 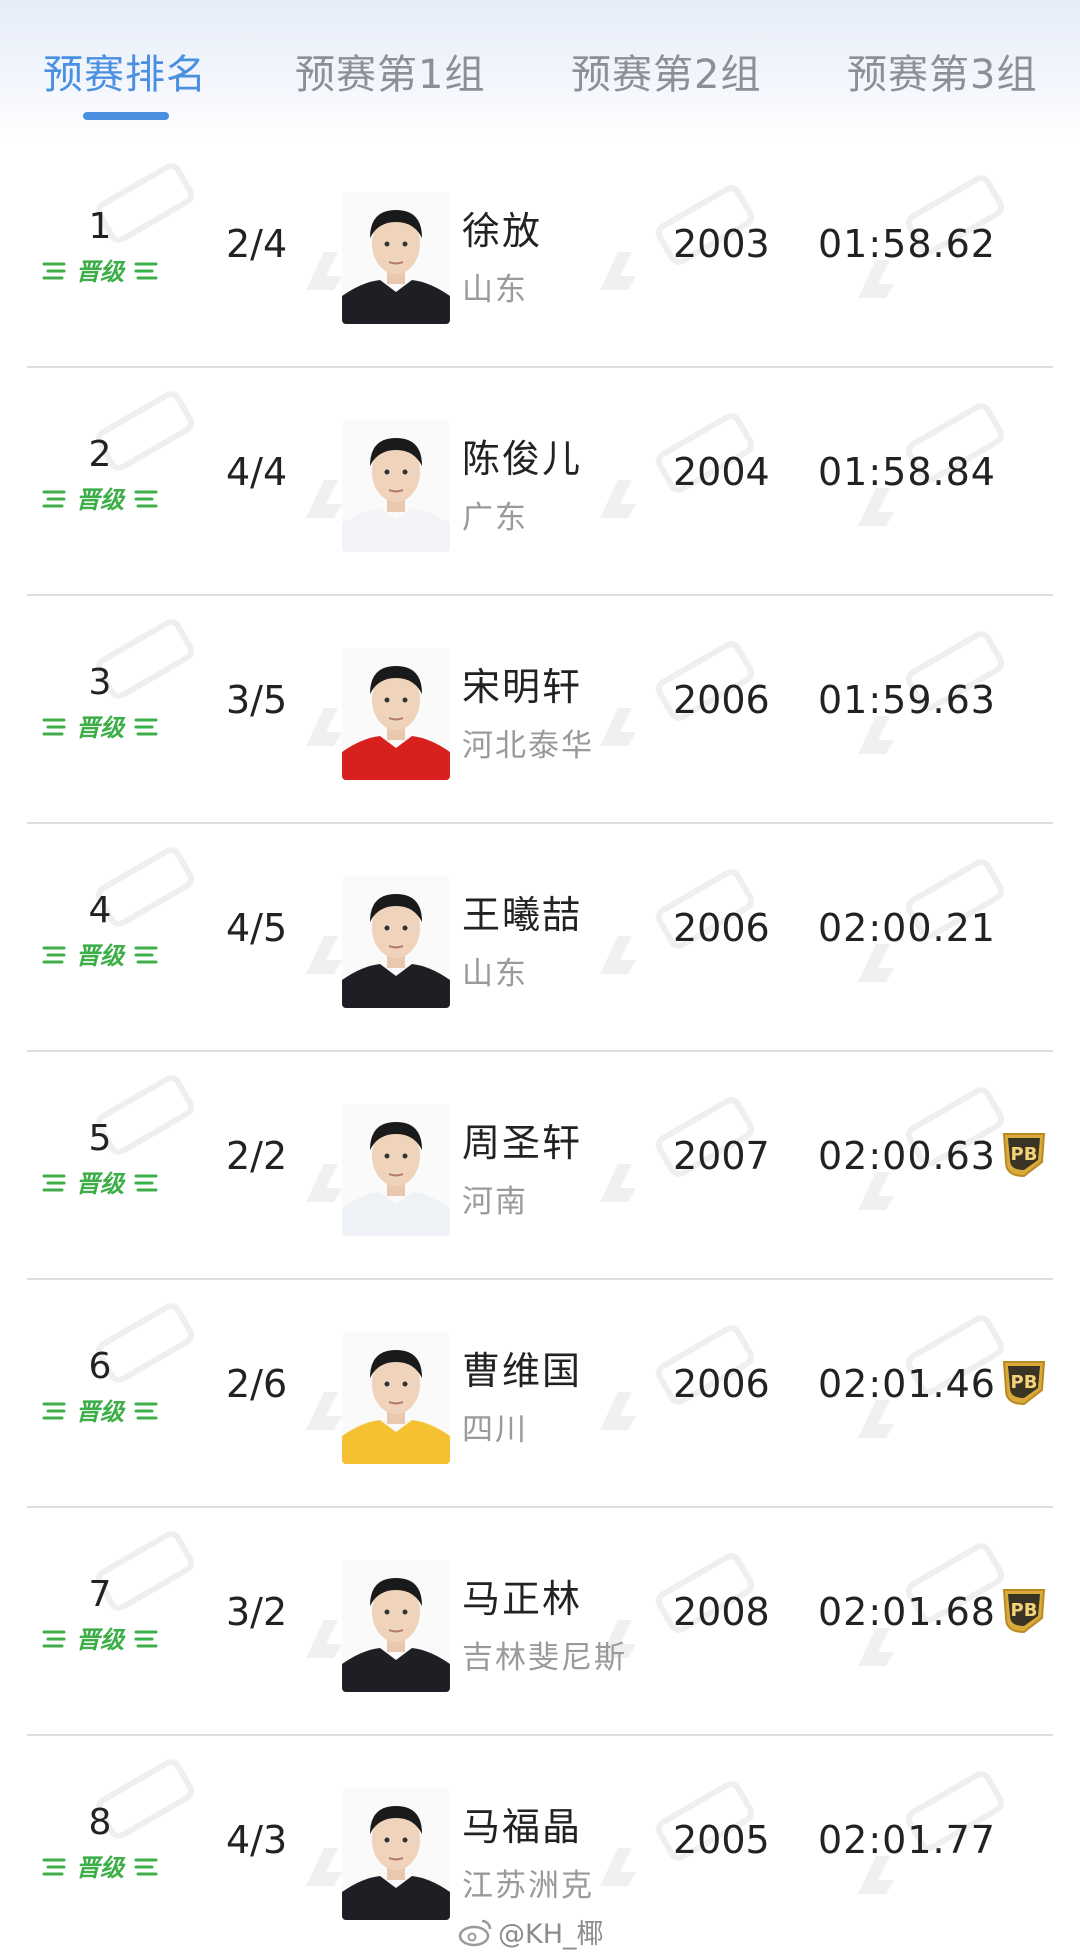 I want to click on result-row: 2 晋级 4/4 陈俊儿 广东 2004 01:58.84, so click(x=540, y=482).